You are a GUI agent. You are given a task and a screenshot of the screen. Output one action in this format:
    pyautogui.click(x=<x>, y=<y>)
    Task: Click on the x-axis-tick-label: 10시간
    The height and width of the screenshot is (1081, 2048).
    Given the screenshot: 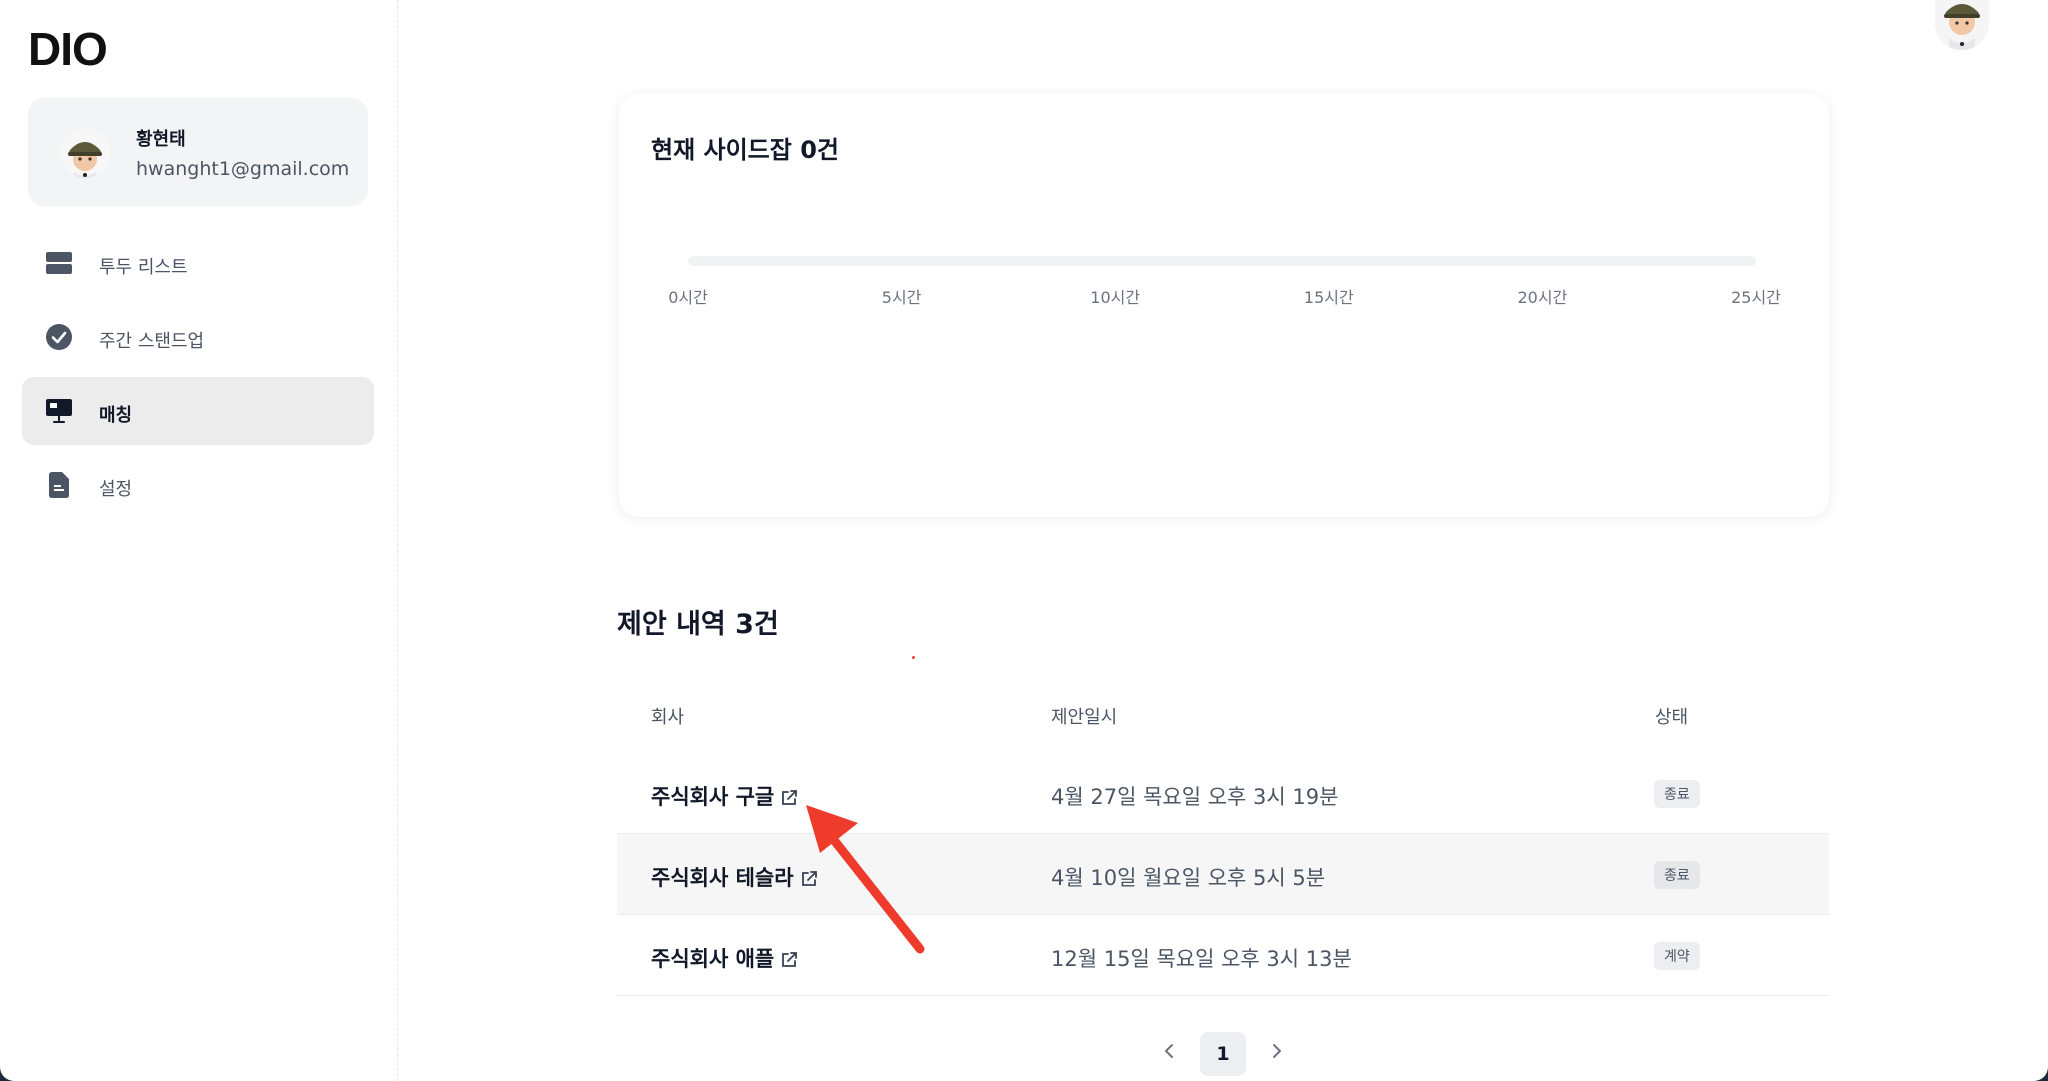 What is the action you would take?
    pyautogui.click(x=1115, y=297)
    